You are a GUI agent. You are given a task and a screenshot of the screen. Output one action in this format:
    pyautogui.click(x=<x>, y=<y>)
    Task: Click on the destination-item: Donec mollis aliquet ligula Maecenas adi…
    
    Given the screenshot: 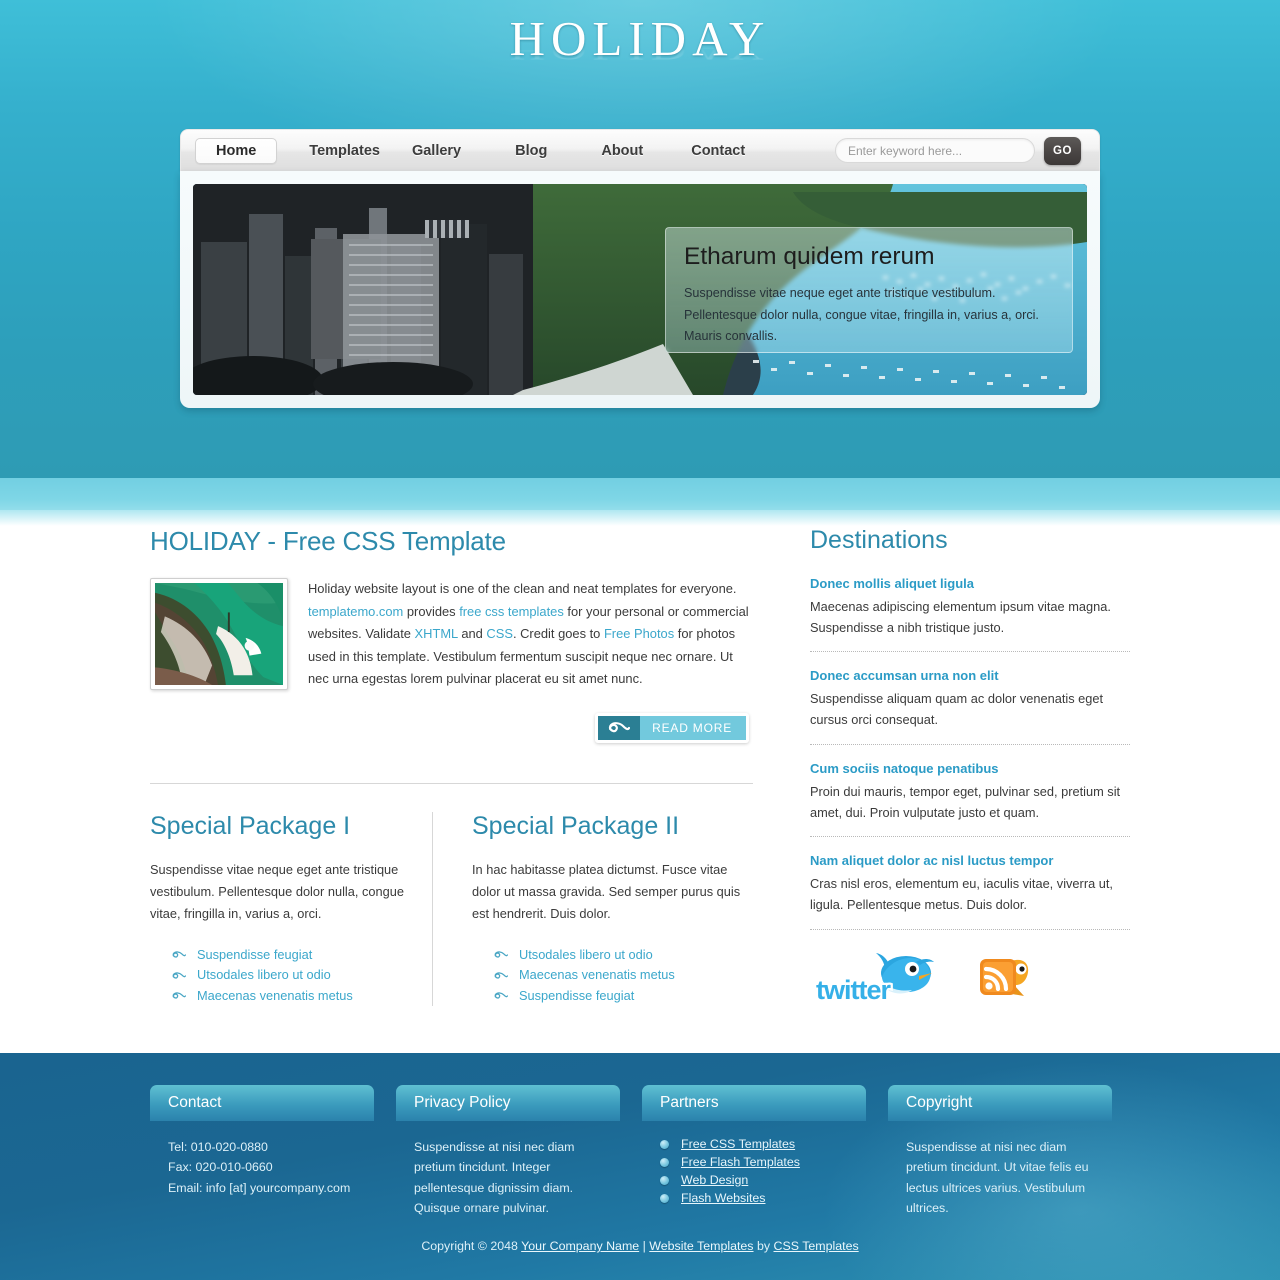 What is the action you would take?
    pyautogui.click(x=970, y=613)
    